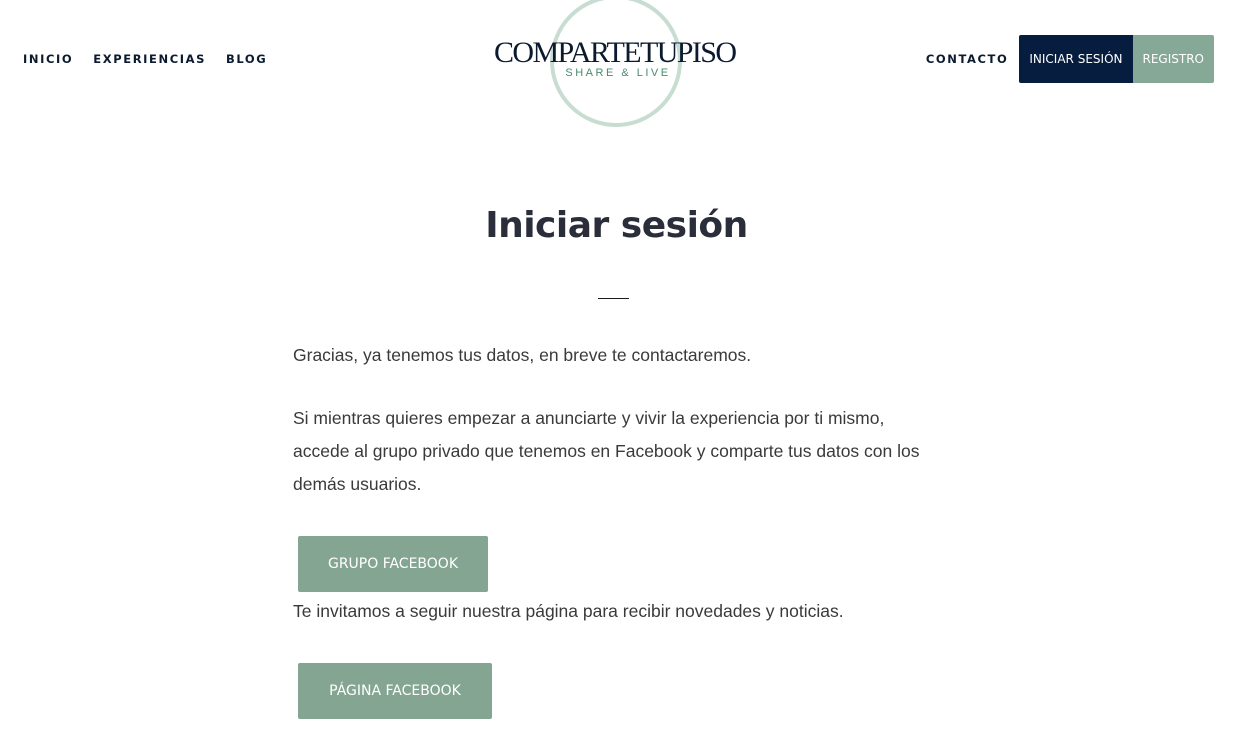 The image size is (1233, 736). What do you see at coordinates (48, 59) in the screenshot?
I see `nav-link-inicio: INICIO` at bounding box center [48, 59].